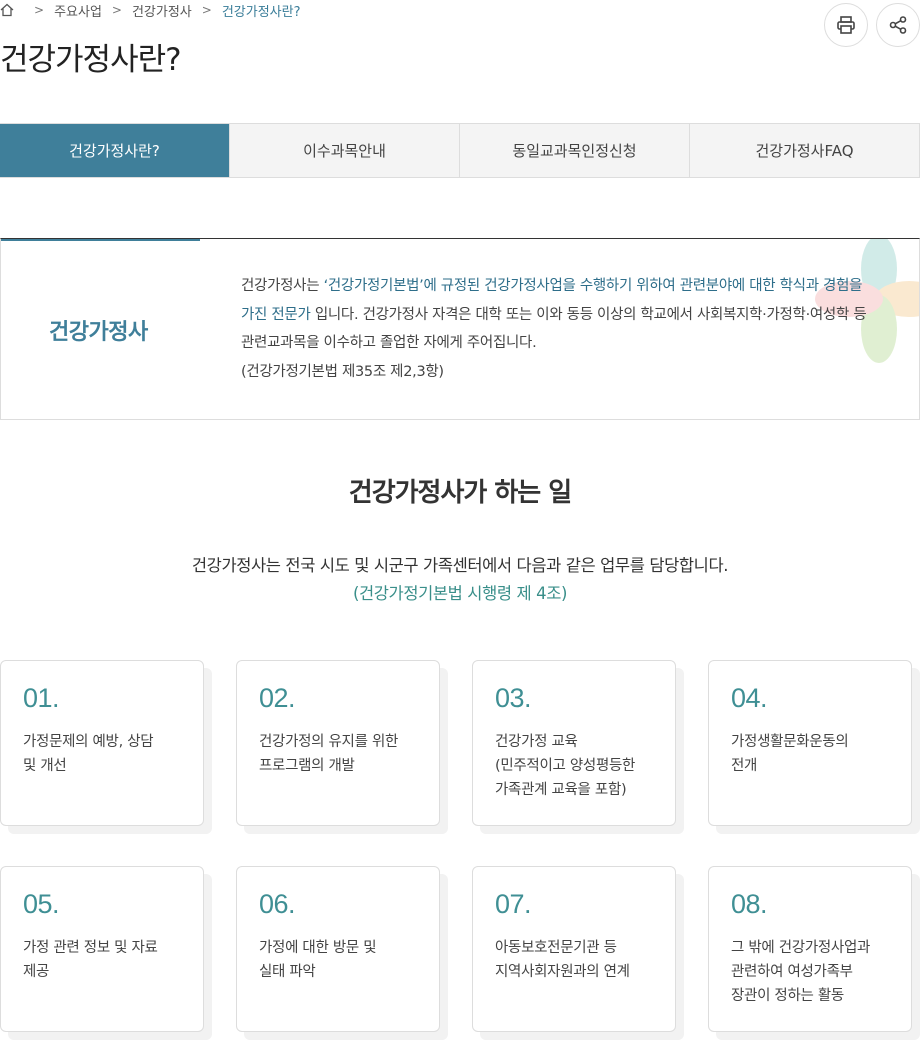  I want to click on tab-courses: 이수과목안내, so click(345, 150).